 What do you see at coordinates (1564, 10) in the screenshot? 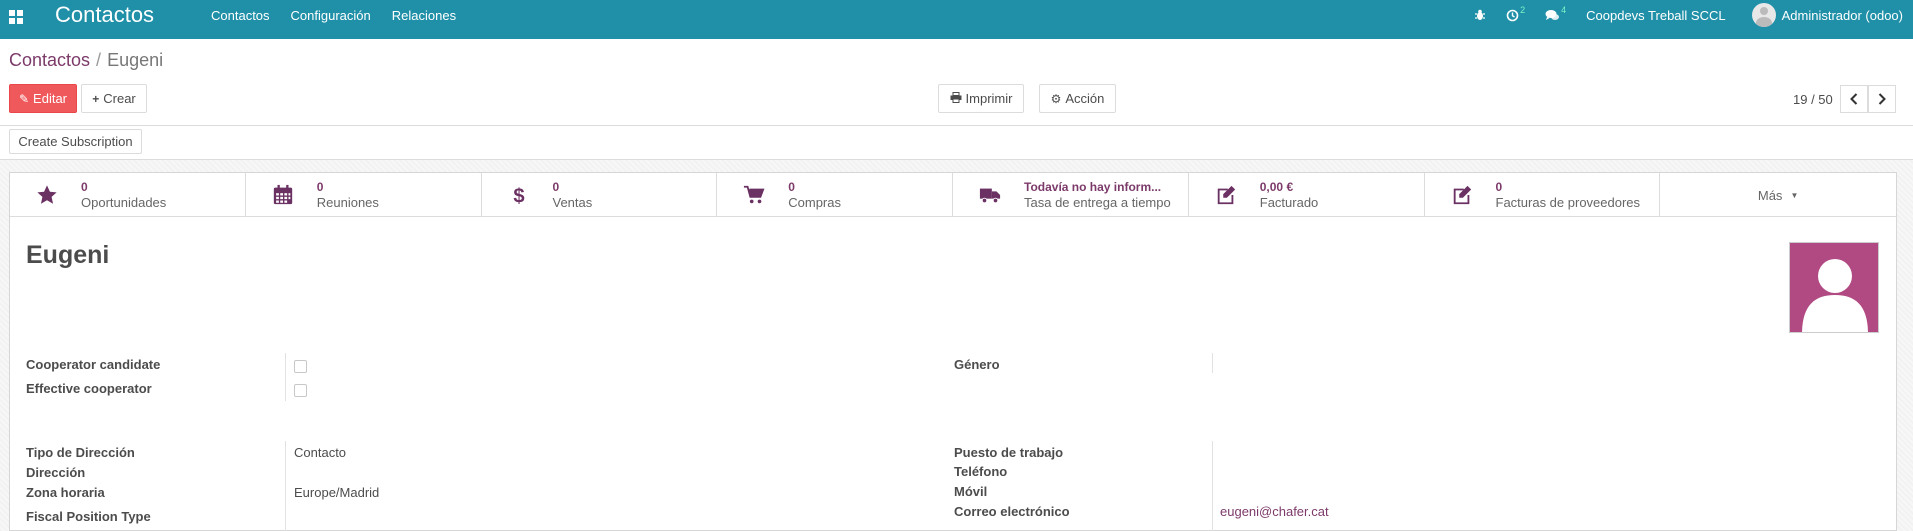
I see `messages-count-badge: 4` at bounding box center [1564, 10].